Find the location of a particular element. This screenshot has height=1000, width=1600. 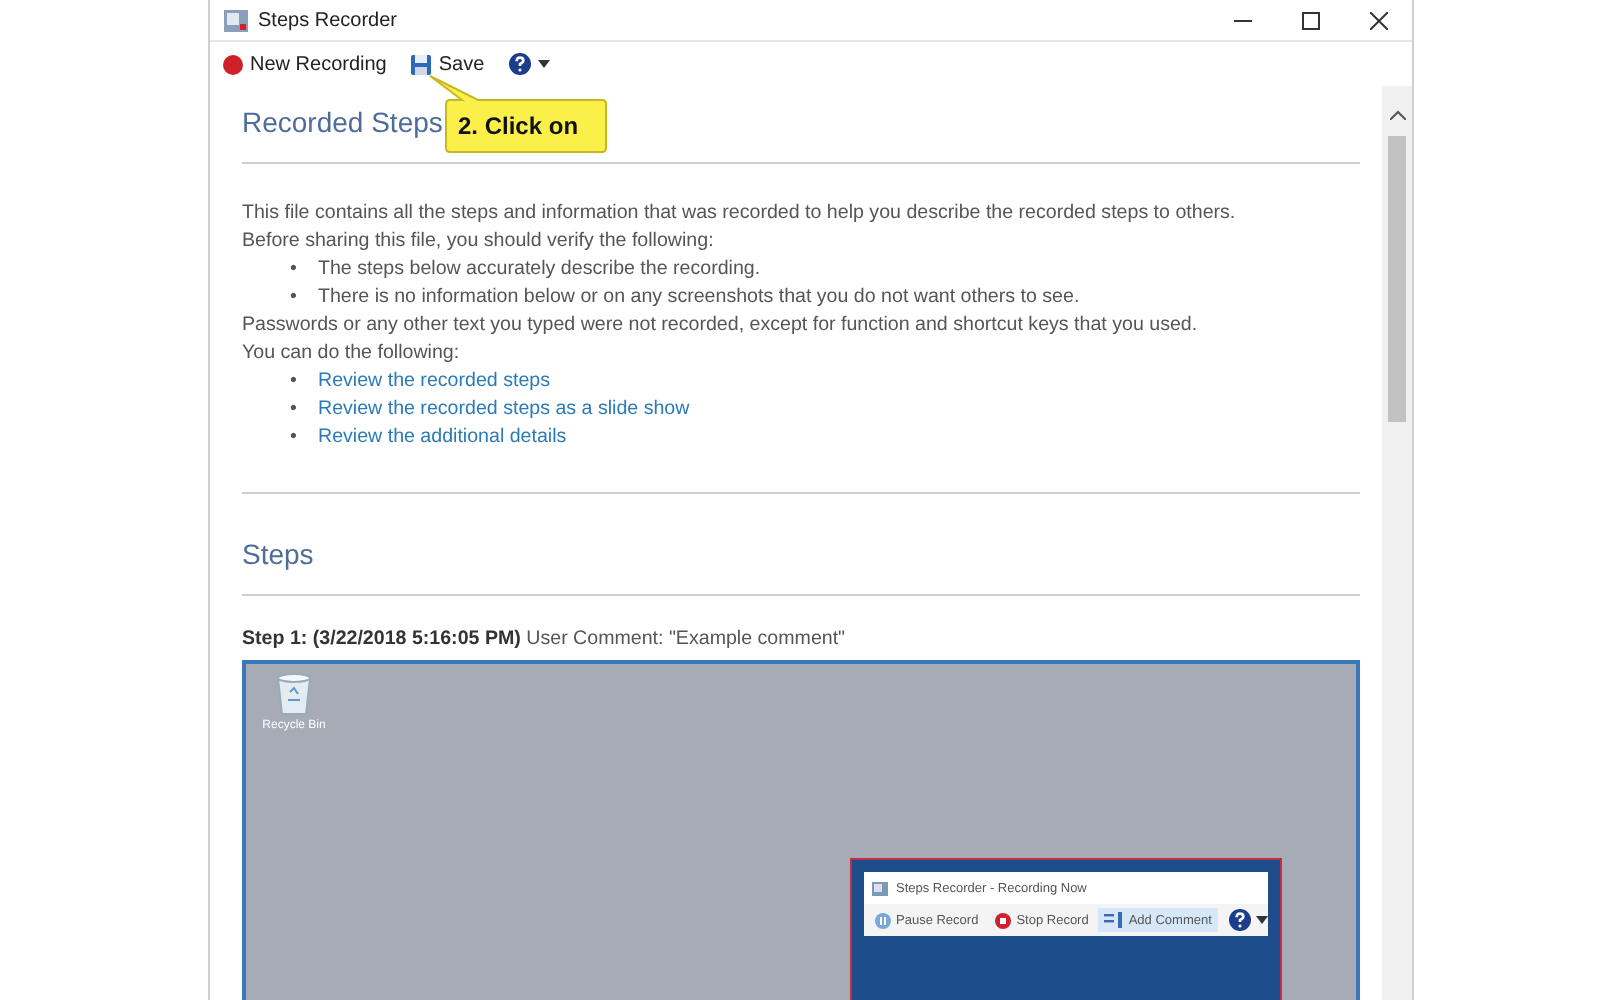

recycle-bin-icon is located at coordinates (294, 694).